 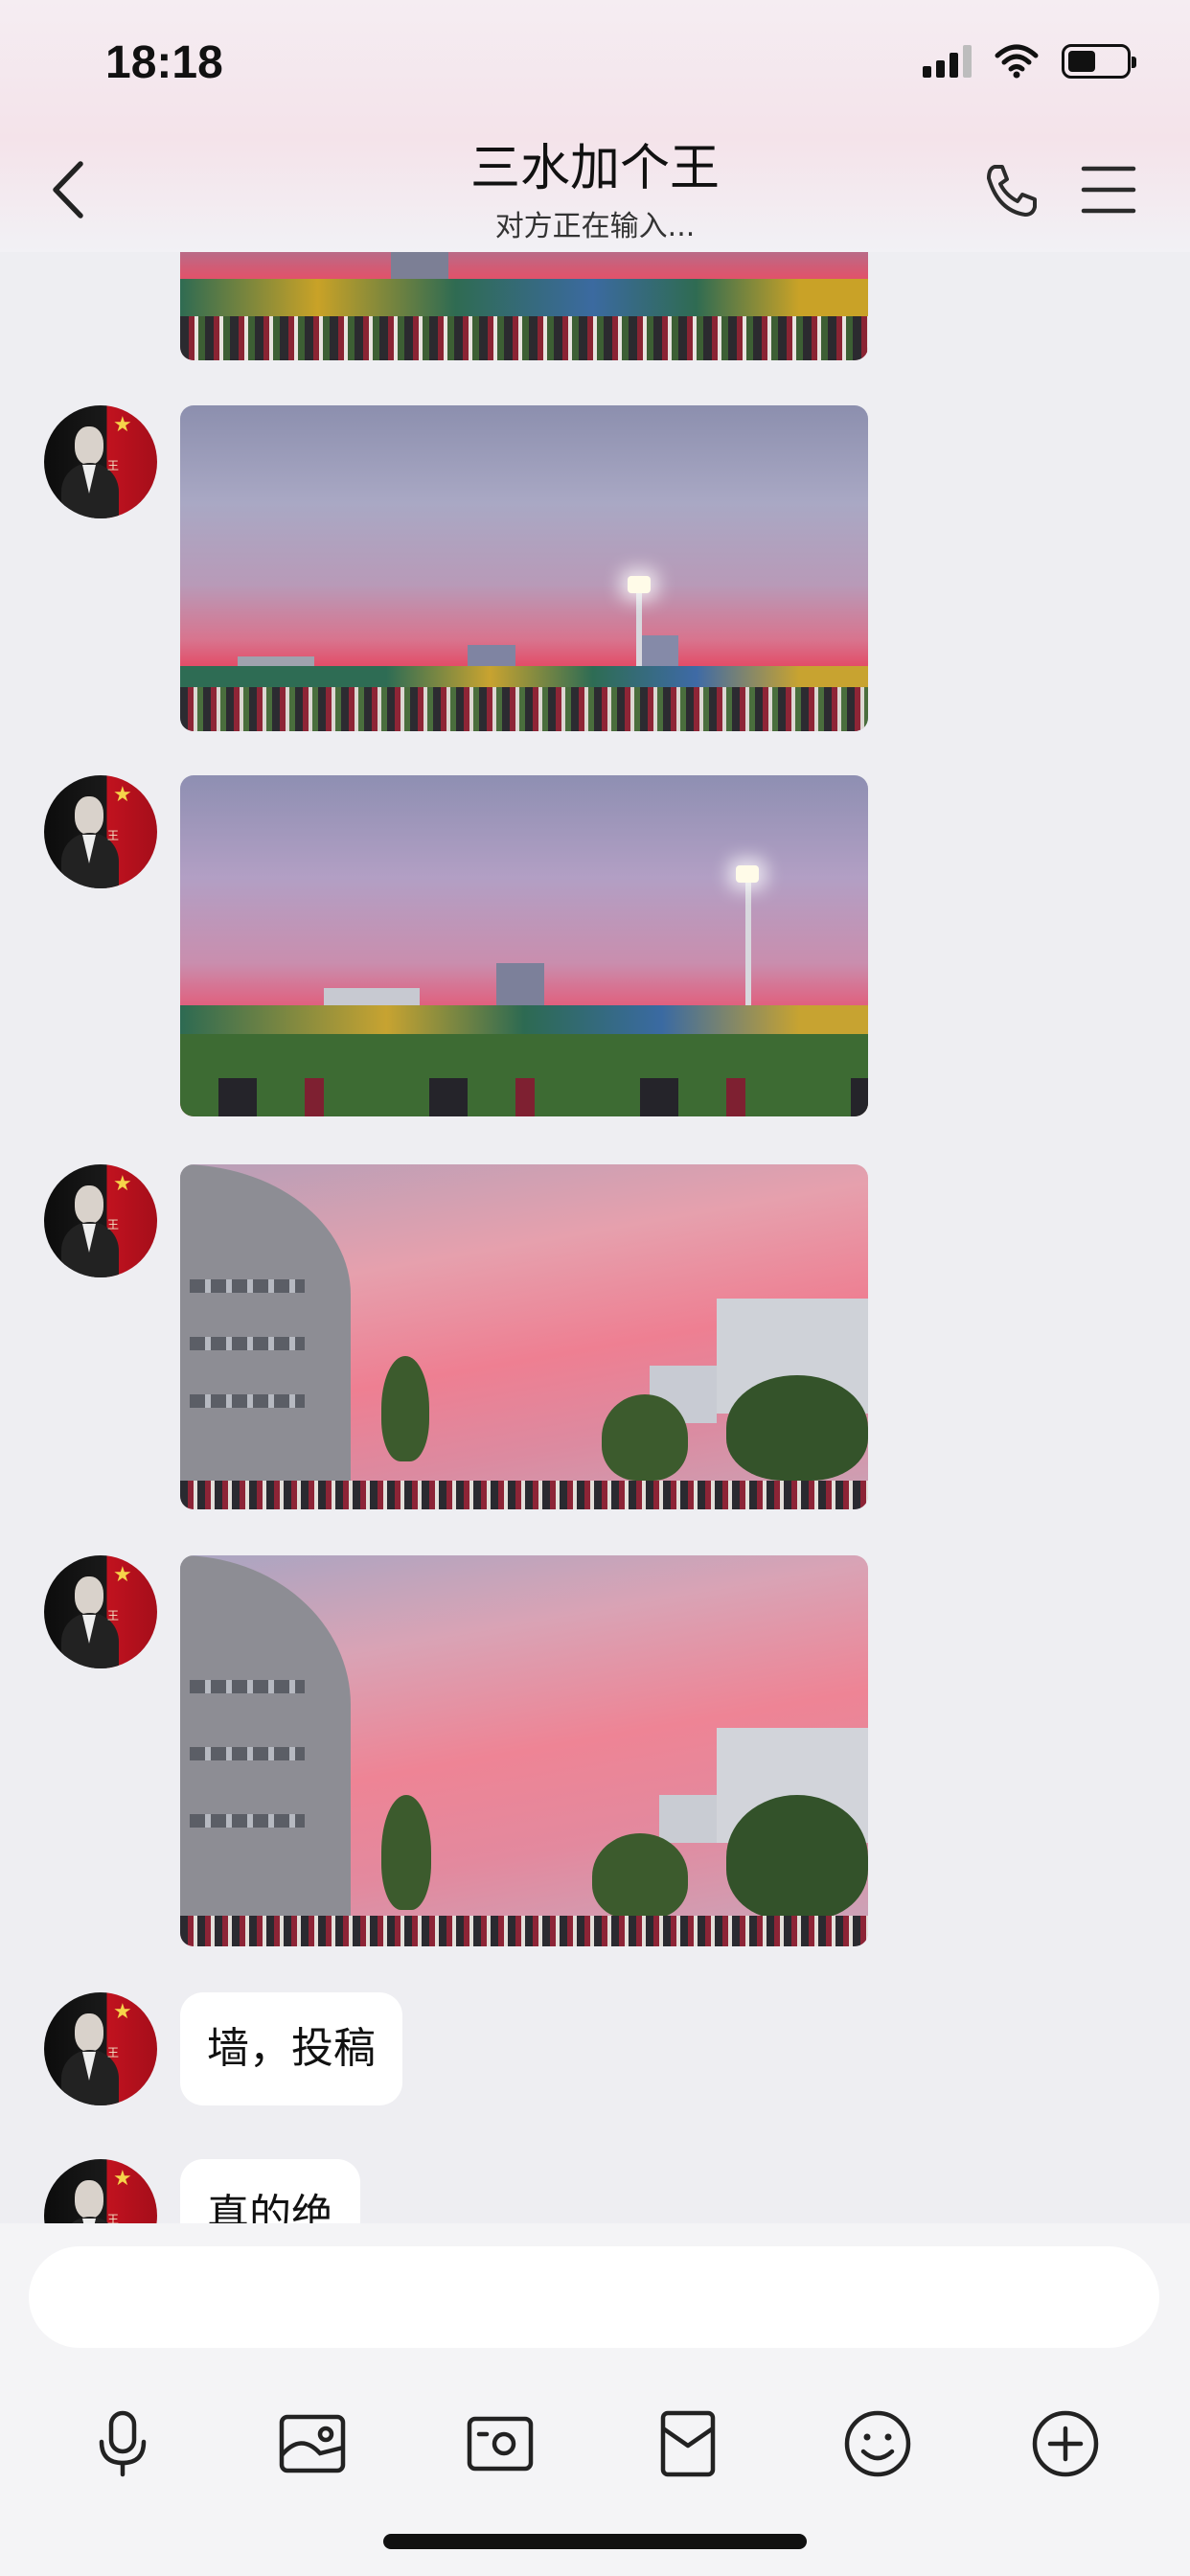 I want to click on cellular-signal-icon, so click(x=948, y=62).